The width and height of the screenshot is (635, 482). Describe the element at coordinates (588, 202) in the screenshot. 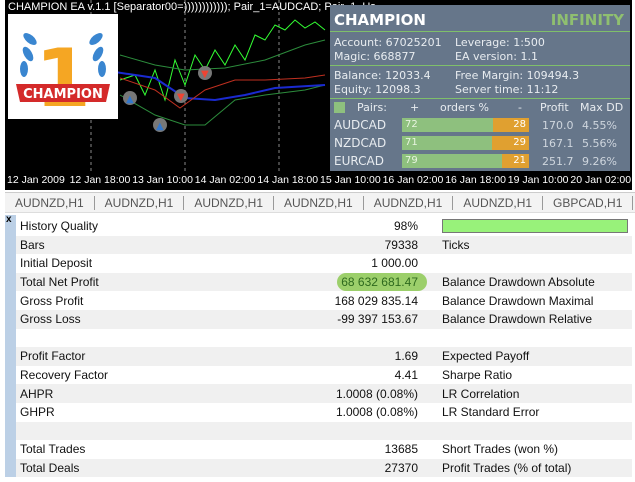

I see `chart-tab: GBPCAD,H1` at that location.